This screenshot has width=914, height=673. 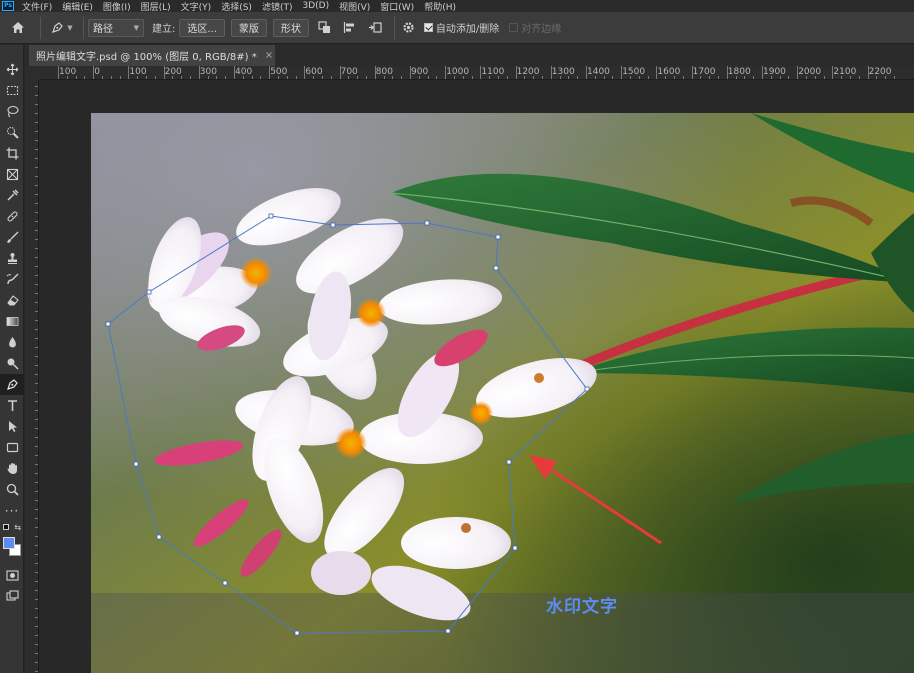 What do you see at coordinates (9, 543) in the screenshot?
I see `foreground-color` at bounding box center [9, 543].